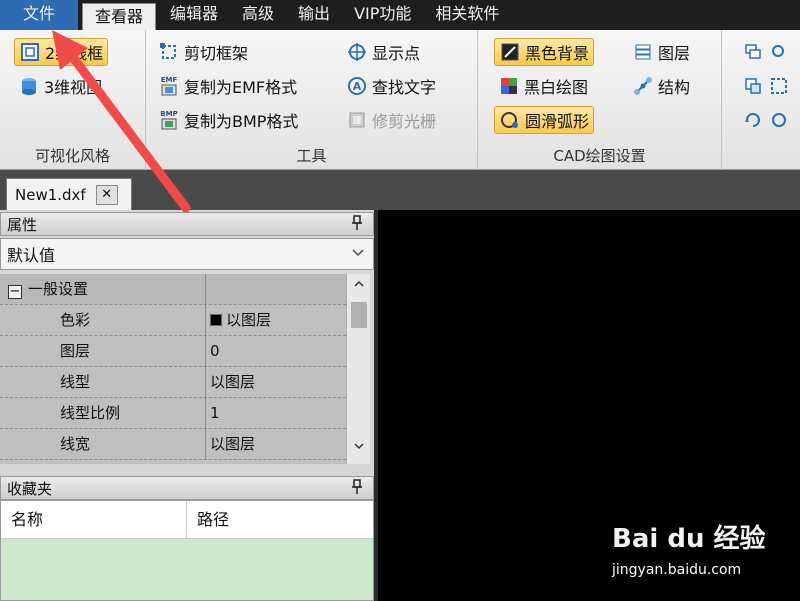 The image size is (800, 601). What do you see at coordinates (31, 255) in the screenshot?
I see `property-preset-value: 默认值` at bounding box center [31, 255].